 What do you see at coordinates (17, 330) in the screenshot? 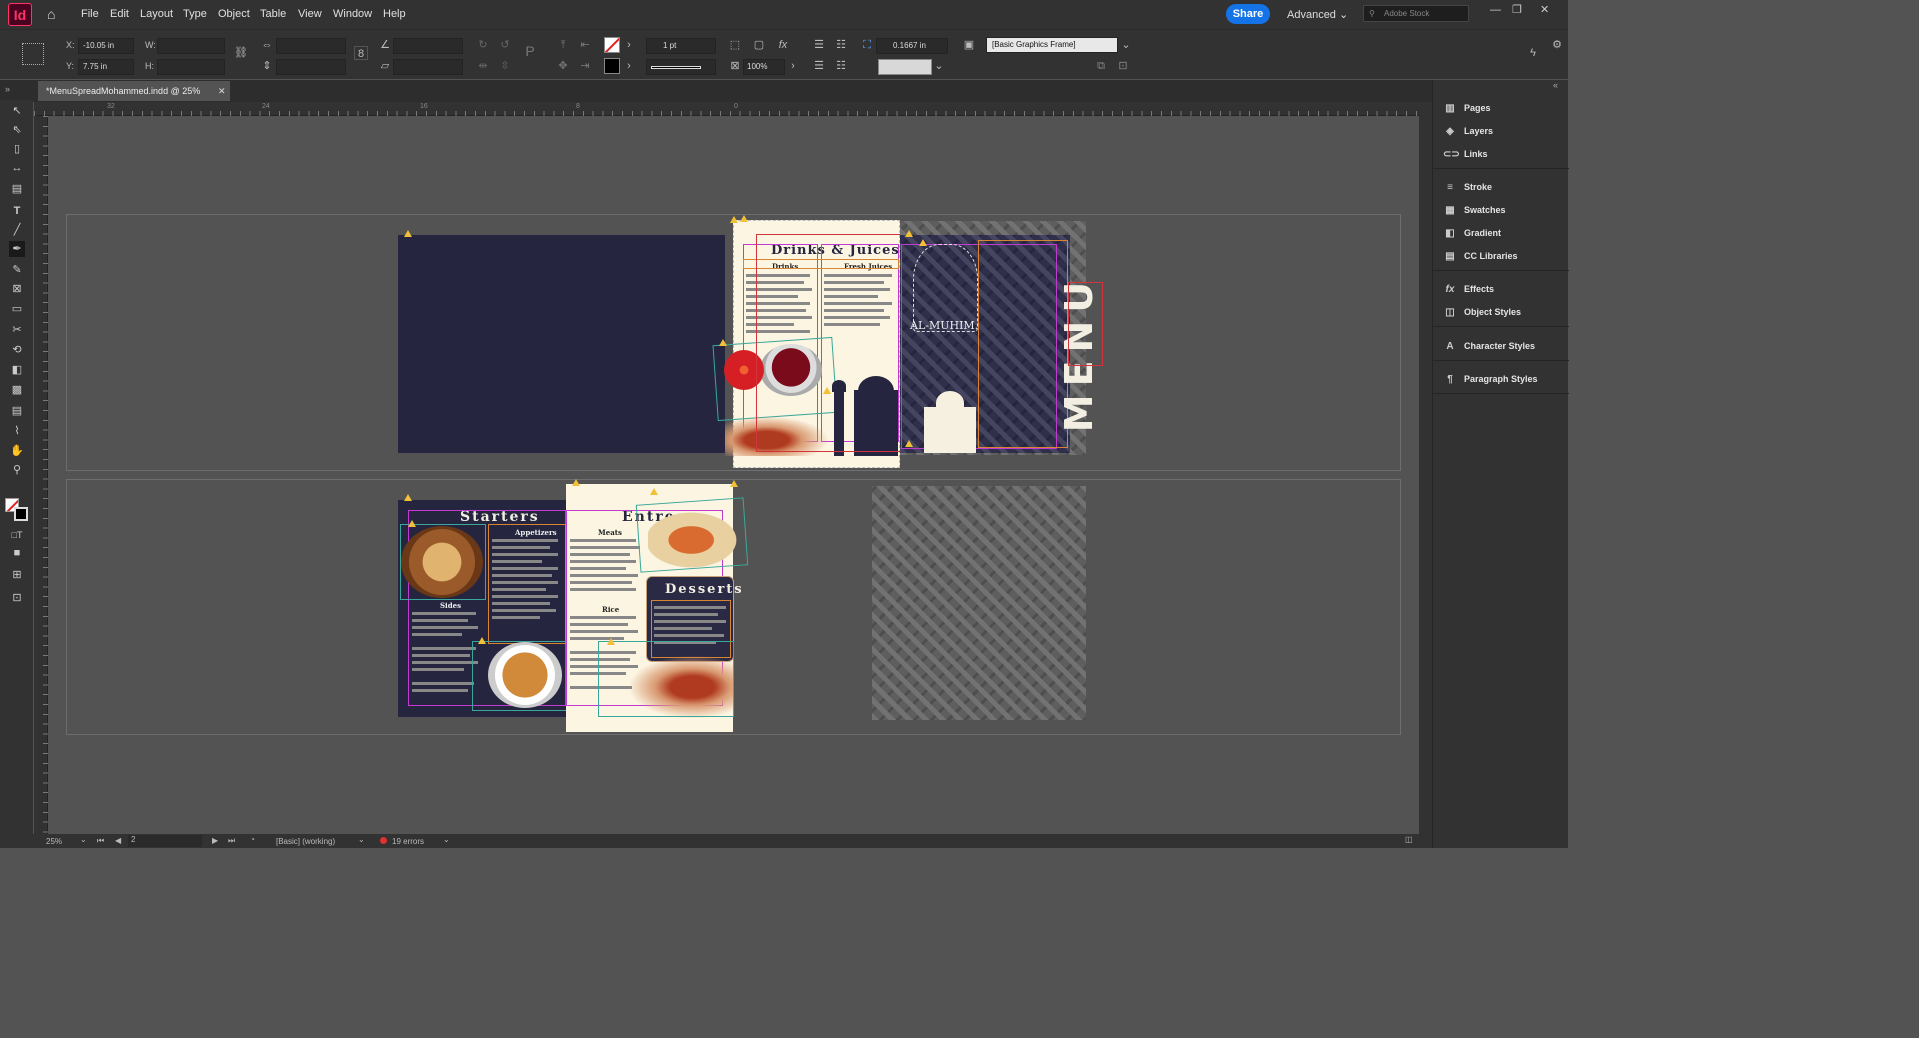
I see `scissors-tool-icon: ✂` at bounding box center [17, 330].